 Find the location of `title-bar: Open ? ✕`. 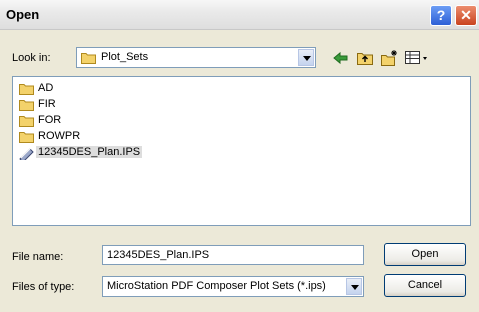

title-bar: Open ? ✕ is located at coordinates (239, 15).